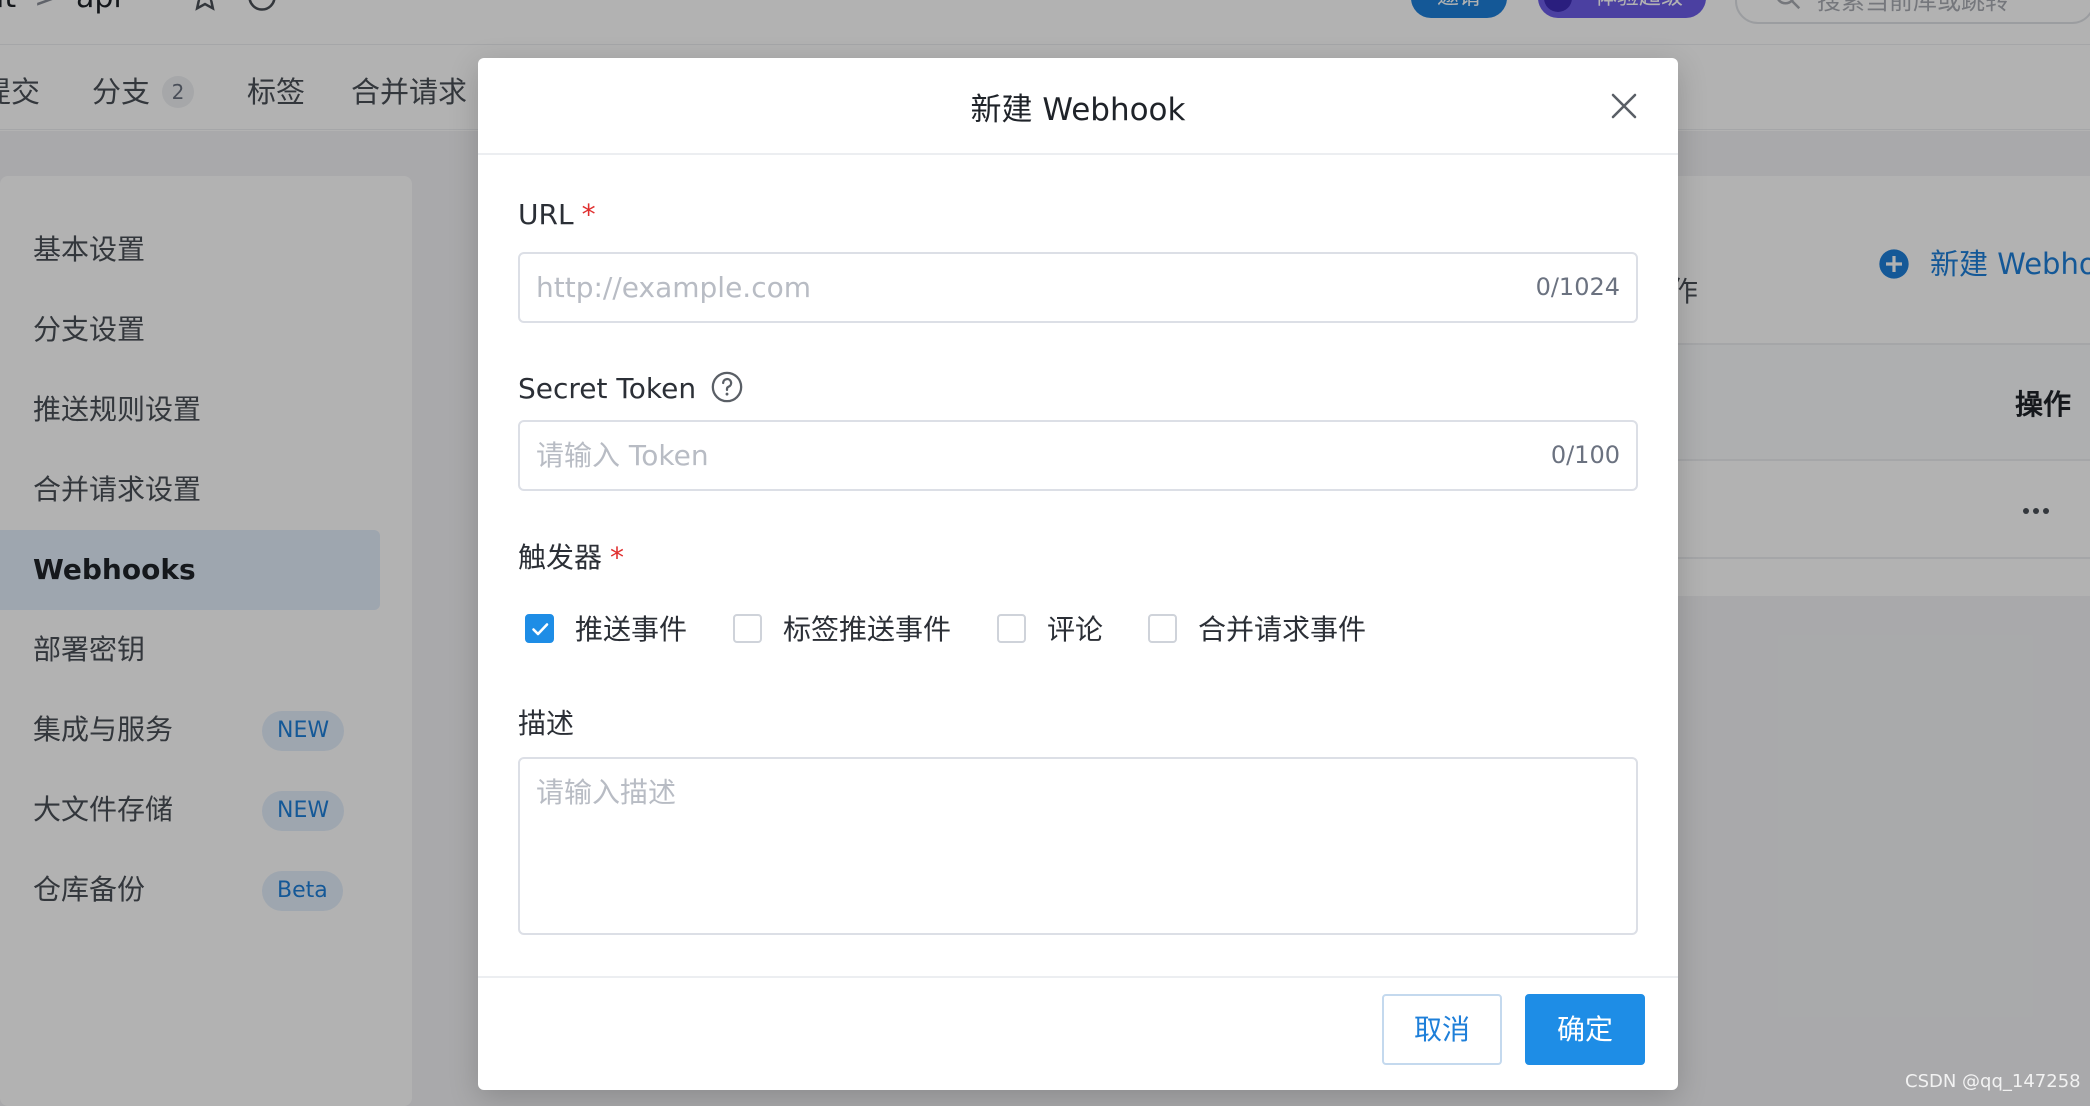  I want to click on url-input, so click(986, 287).